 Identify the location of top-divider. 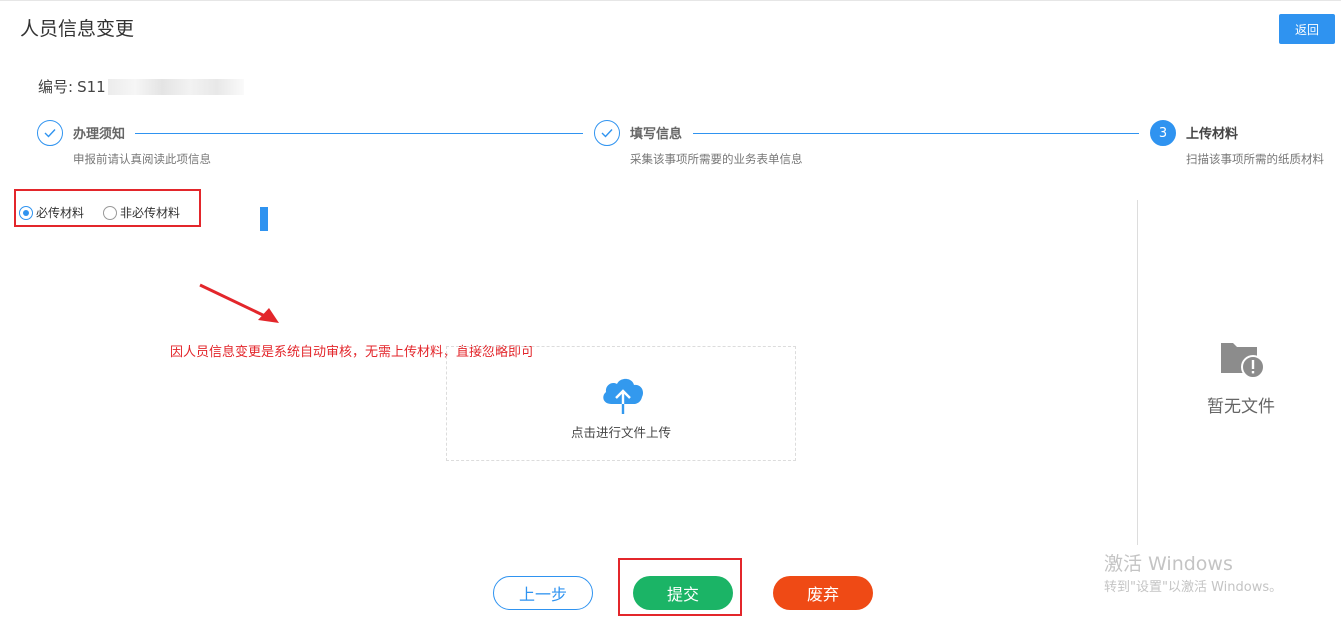
(670, 0).